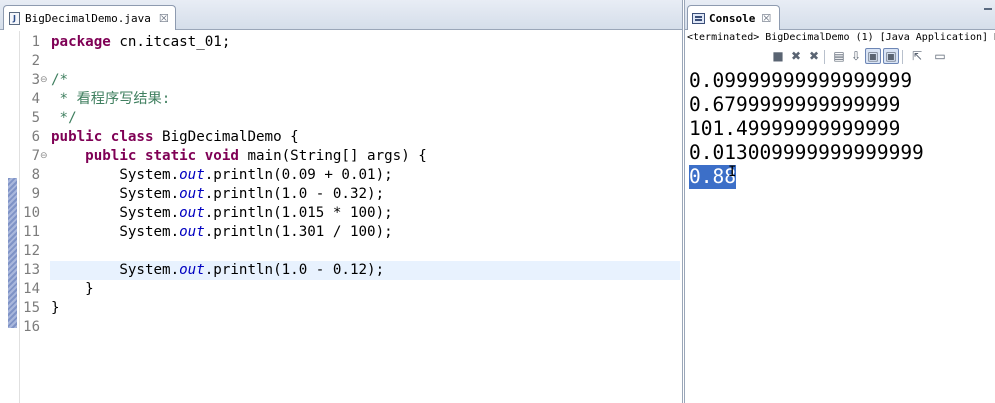  Describe the element at coordinates (698, 18) in the screenshot. I see `console-icon` at that location.